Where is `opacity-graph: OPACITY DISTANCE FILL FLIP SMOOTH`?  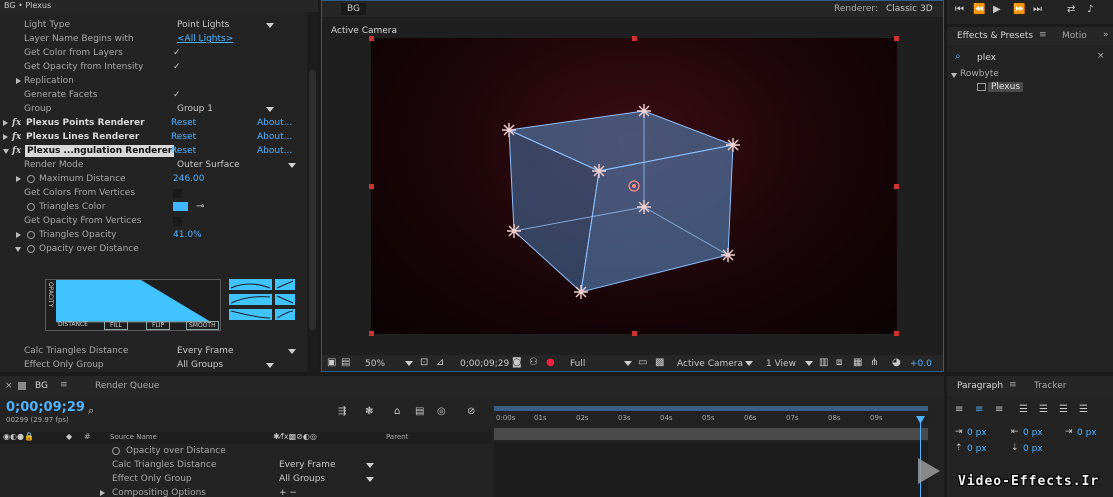
opacity-graph: OPACITY DISTANCE FILL FLIP SMOOTH is located at coordinates (133, 305).